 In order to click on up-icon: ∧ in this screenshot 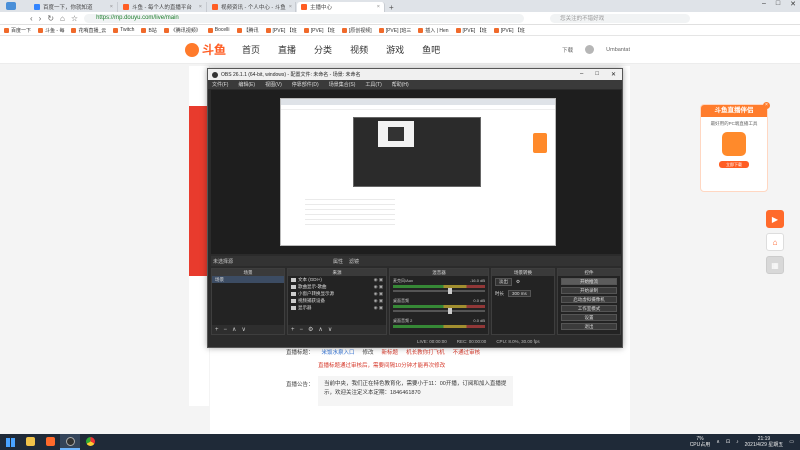, I will do `click(320, 329)`.